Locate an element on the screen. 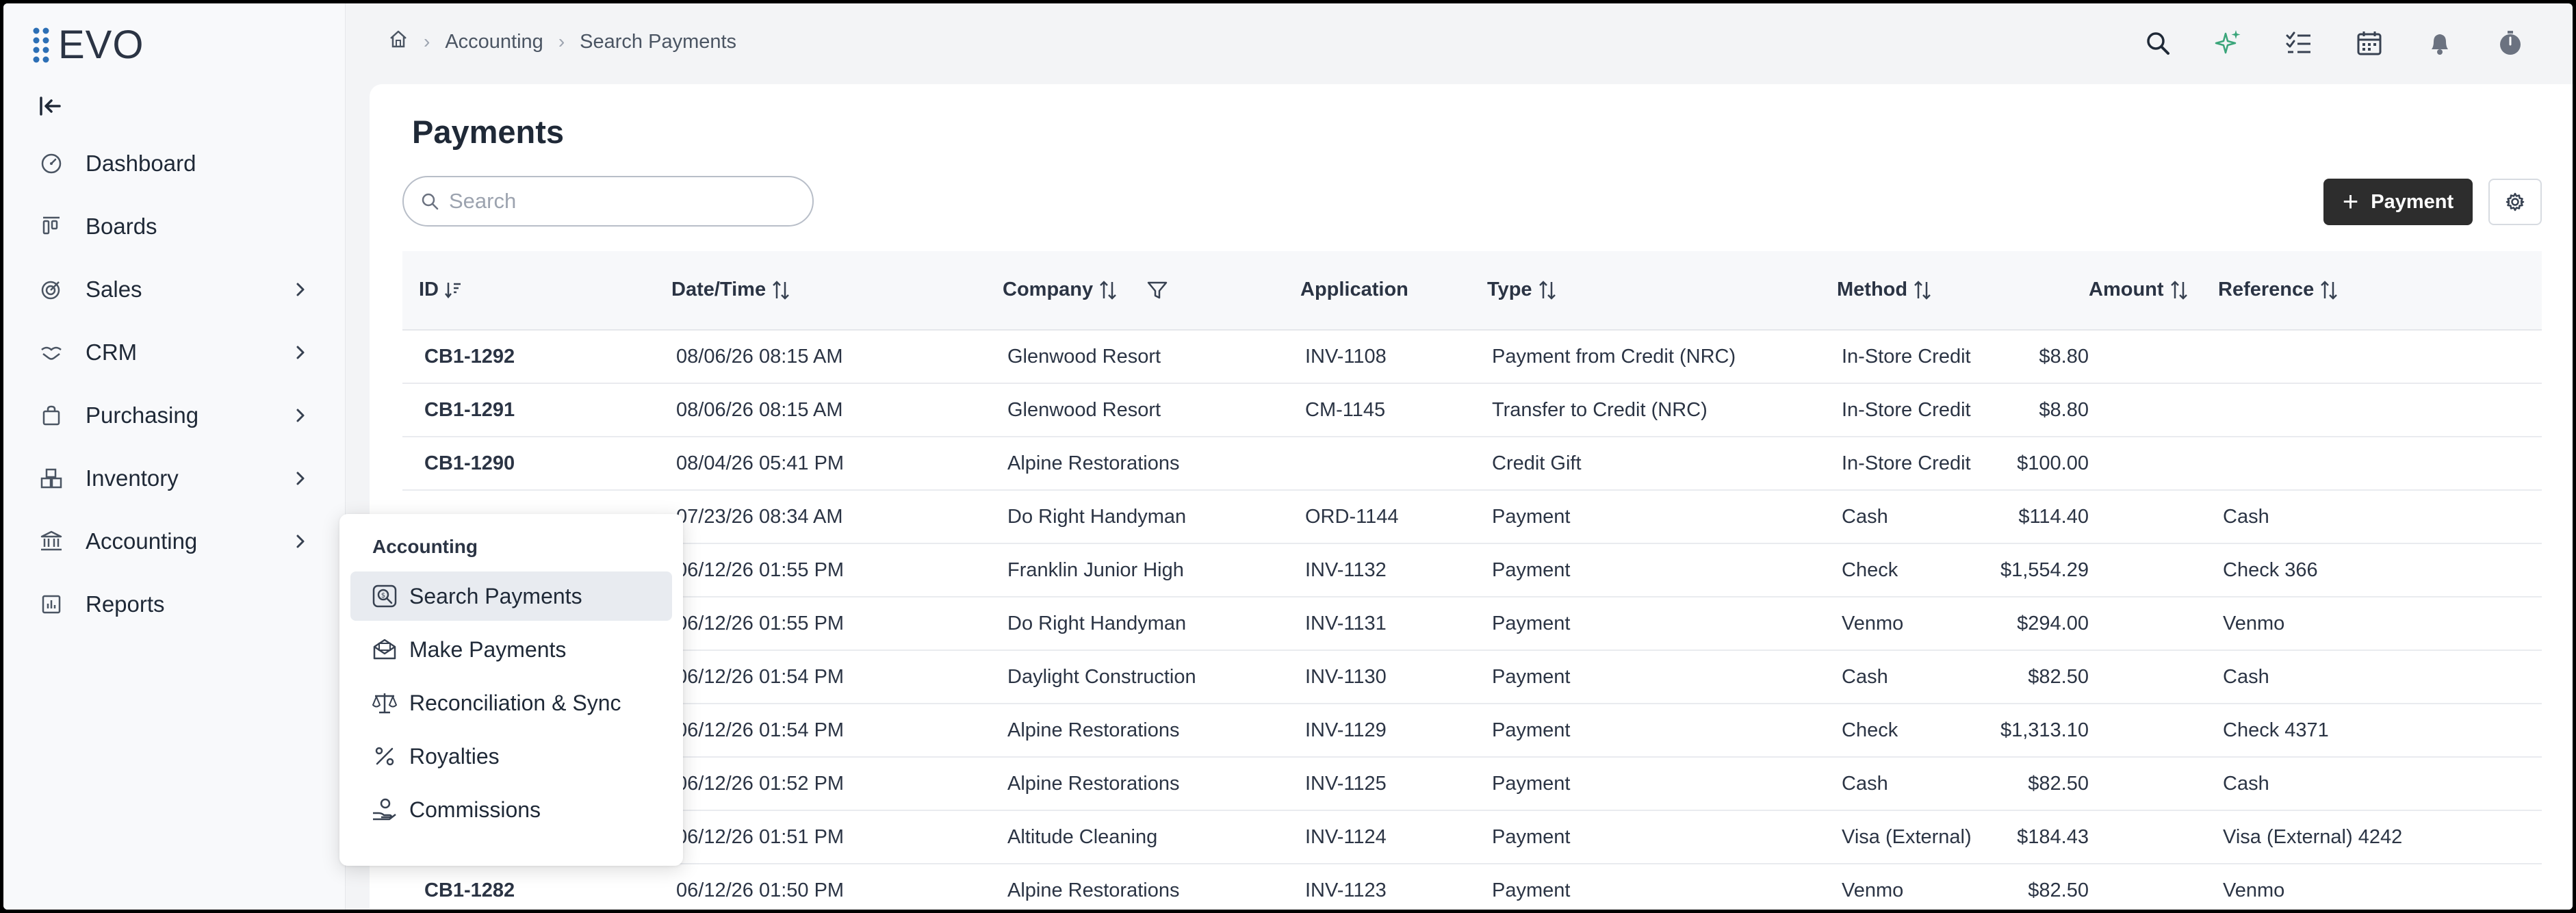 The height and width of the screenshot is (913, 2576). column-header-type: Type is located at coordinates (1522, 290).